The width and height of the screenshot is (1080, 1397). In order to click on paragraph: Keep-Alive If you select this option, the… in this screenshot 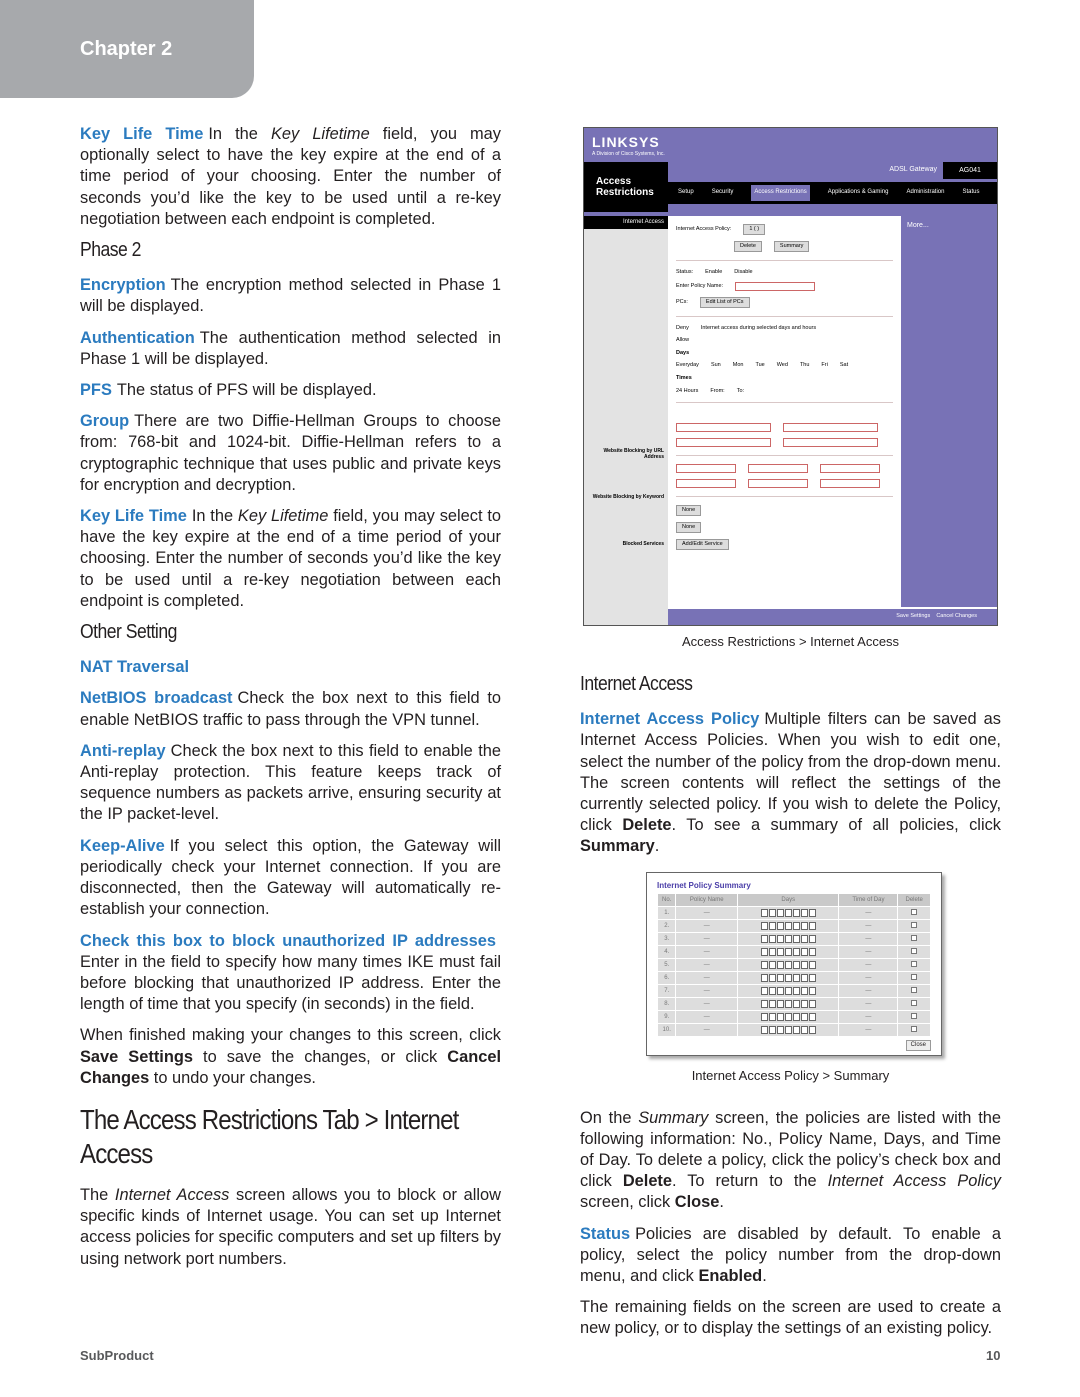, I will do `click(290, 878)`.